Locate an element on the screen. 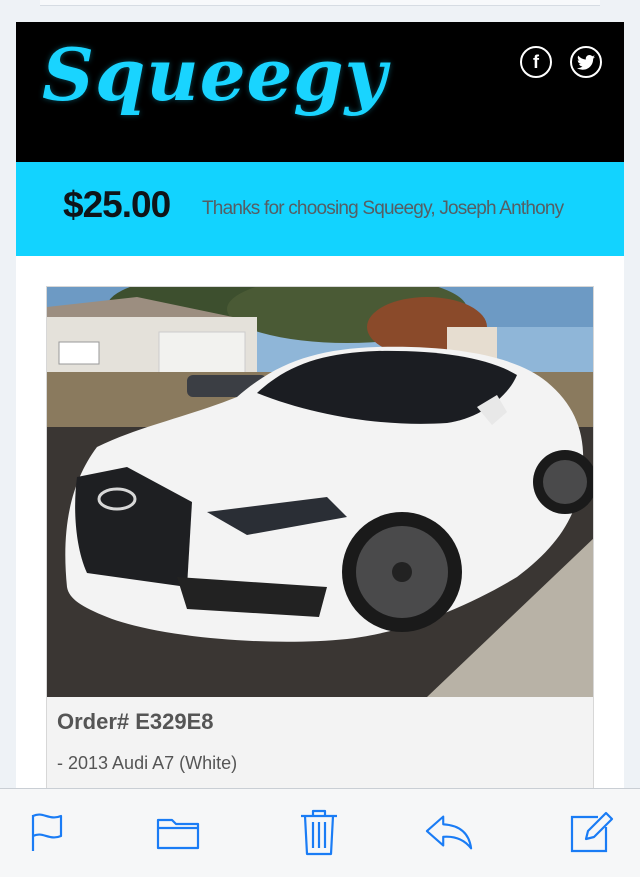  mail-toolbar is located at coordinates (320, 832).